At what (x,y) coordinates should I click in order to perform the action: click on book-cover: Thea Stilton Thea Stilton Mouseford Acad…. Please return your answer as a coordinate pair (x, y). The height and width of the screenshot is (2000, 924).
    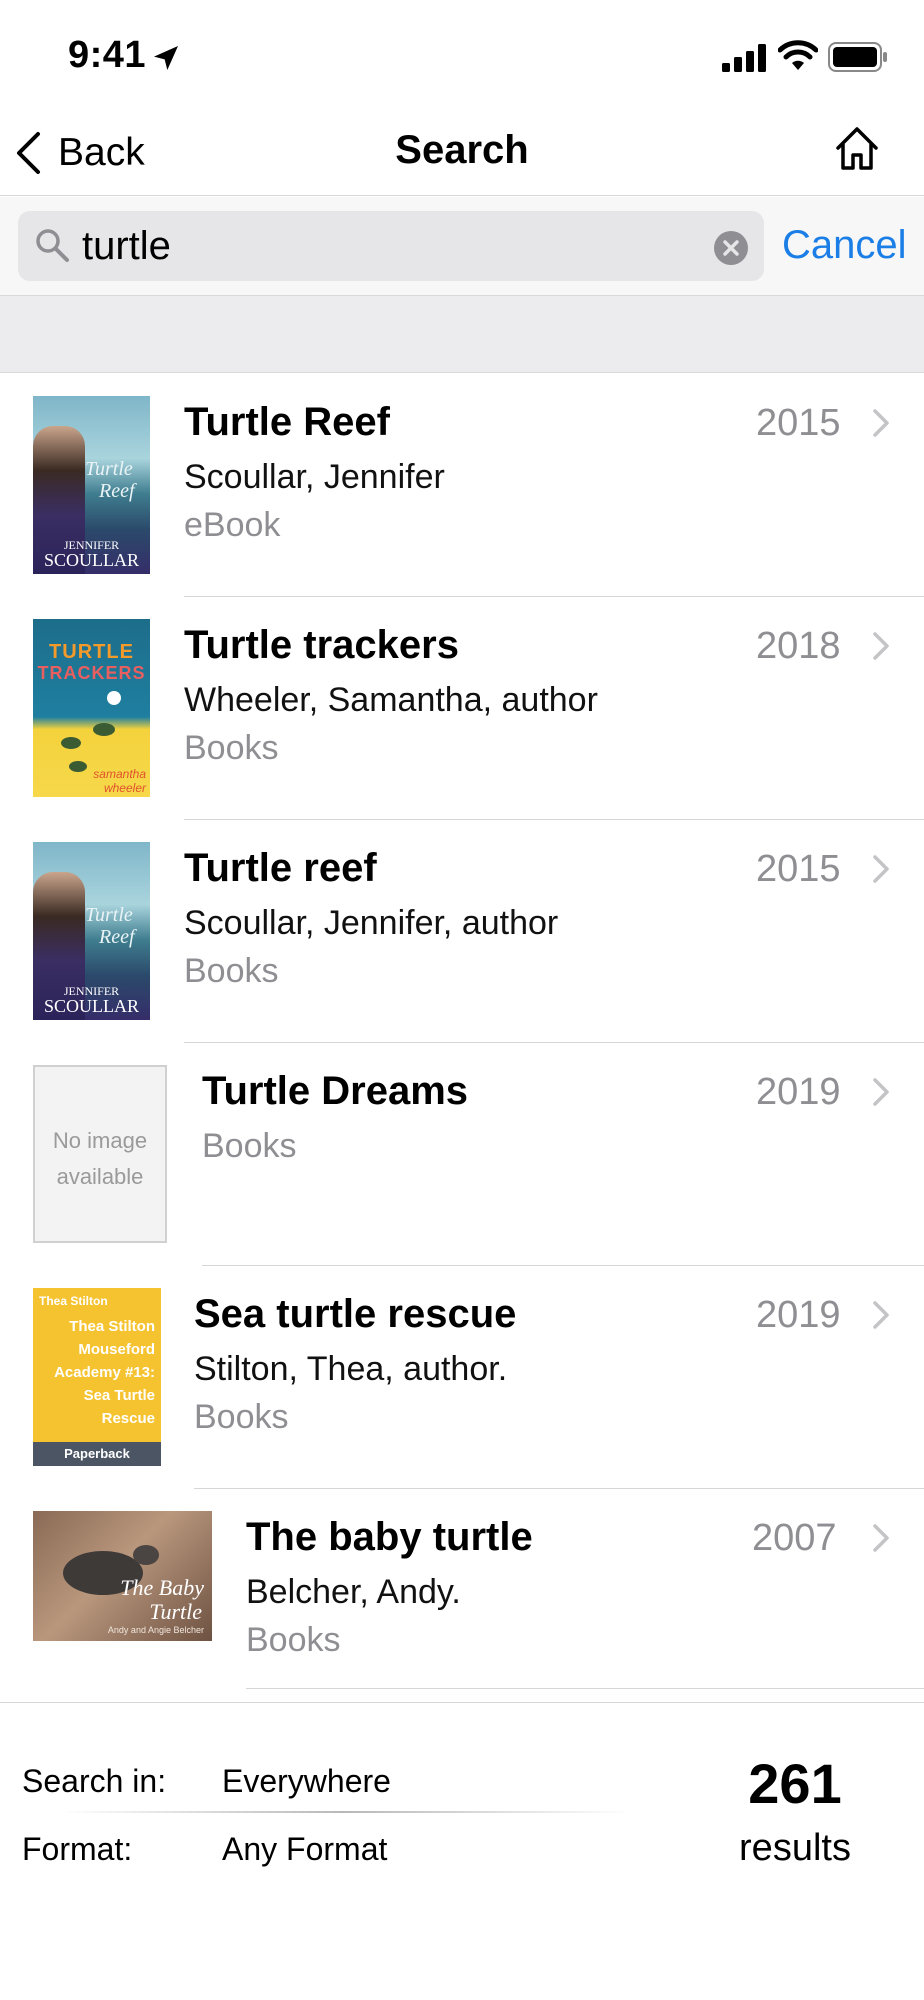
    Looking at the image, I should click on (97, 1377).